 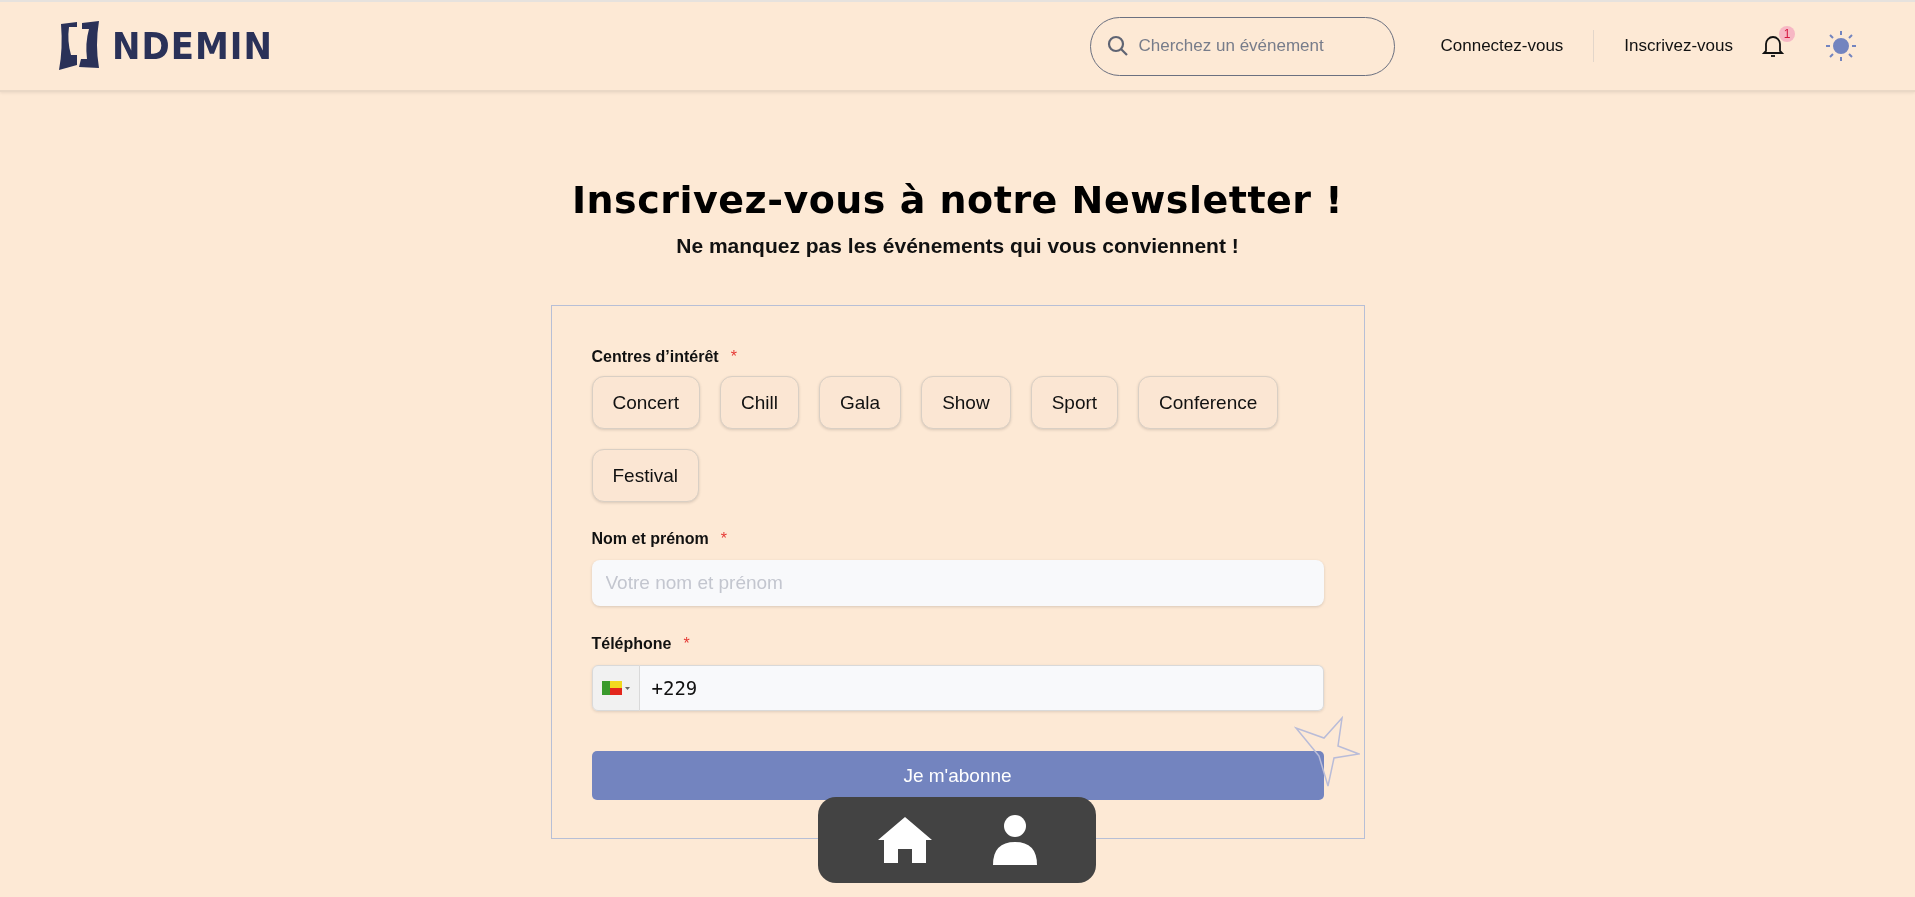 What do you see at coordinates (655, 357) in the screenshot?
I see `field-label: Centres d’intérêt` at bounding box center [655, 357].